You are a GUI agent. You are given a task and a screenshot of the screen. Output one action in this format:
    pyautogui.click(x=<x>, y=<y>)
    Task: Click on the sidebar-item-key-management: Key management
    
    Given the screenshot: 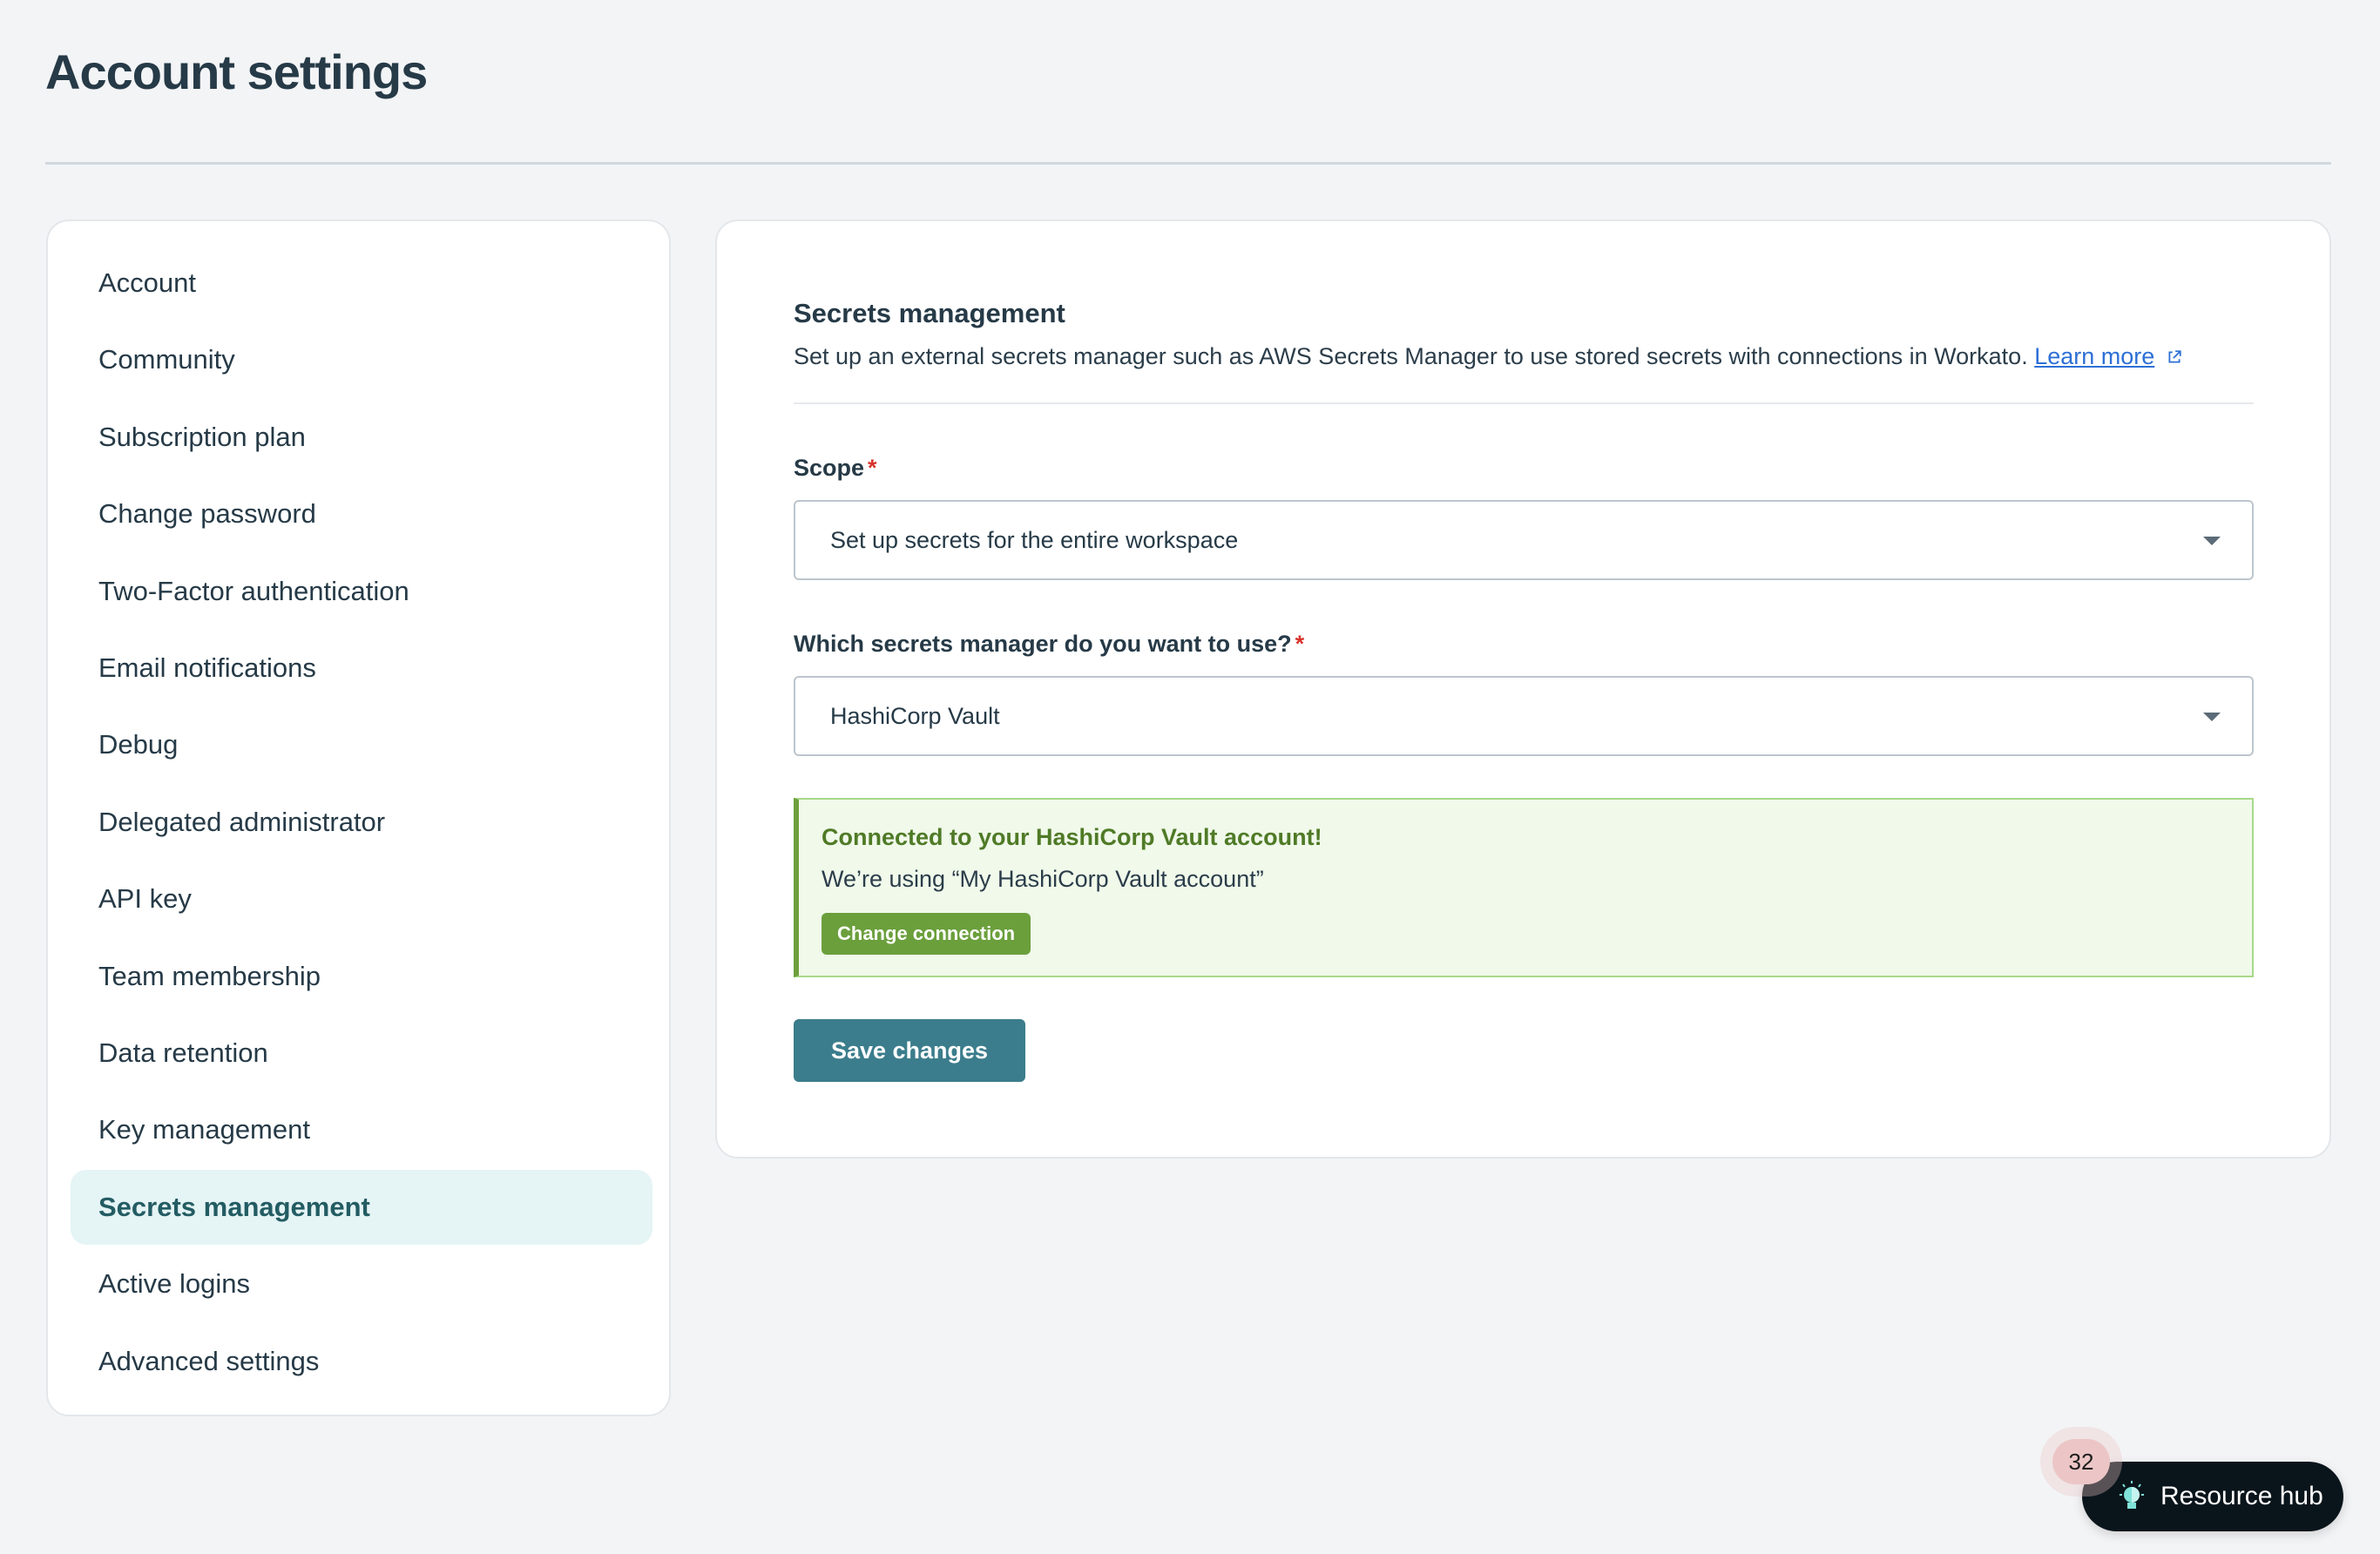 What is the action you would take?
    pyautogui.click(x=361, y=1129)
    